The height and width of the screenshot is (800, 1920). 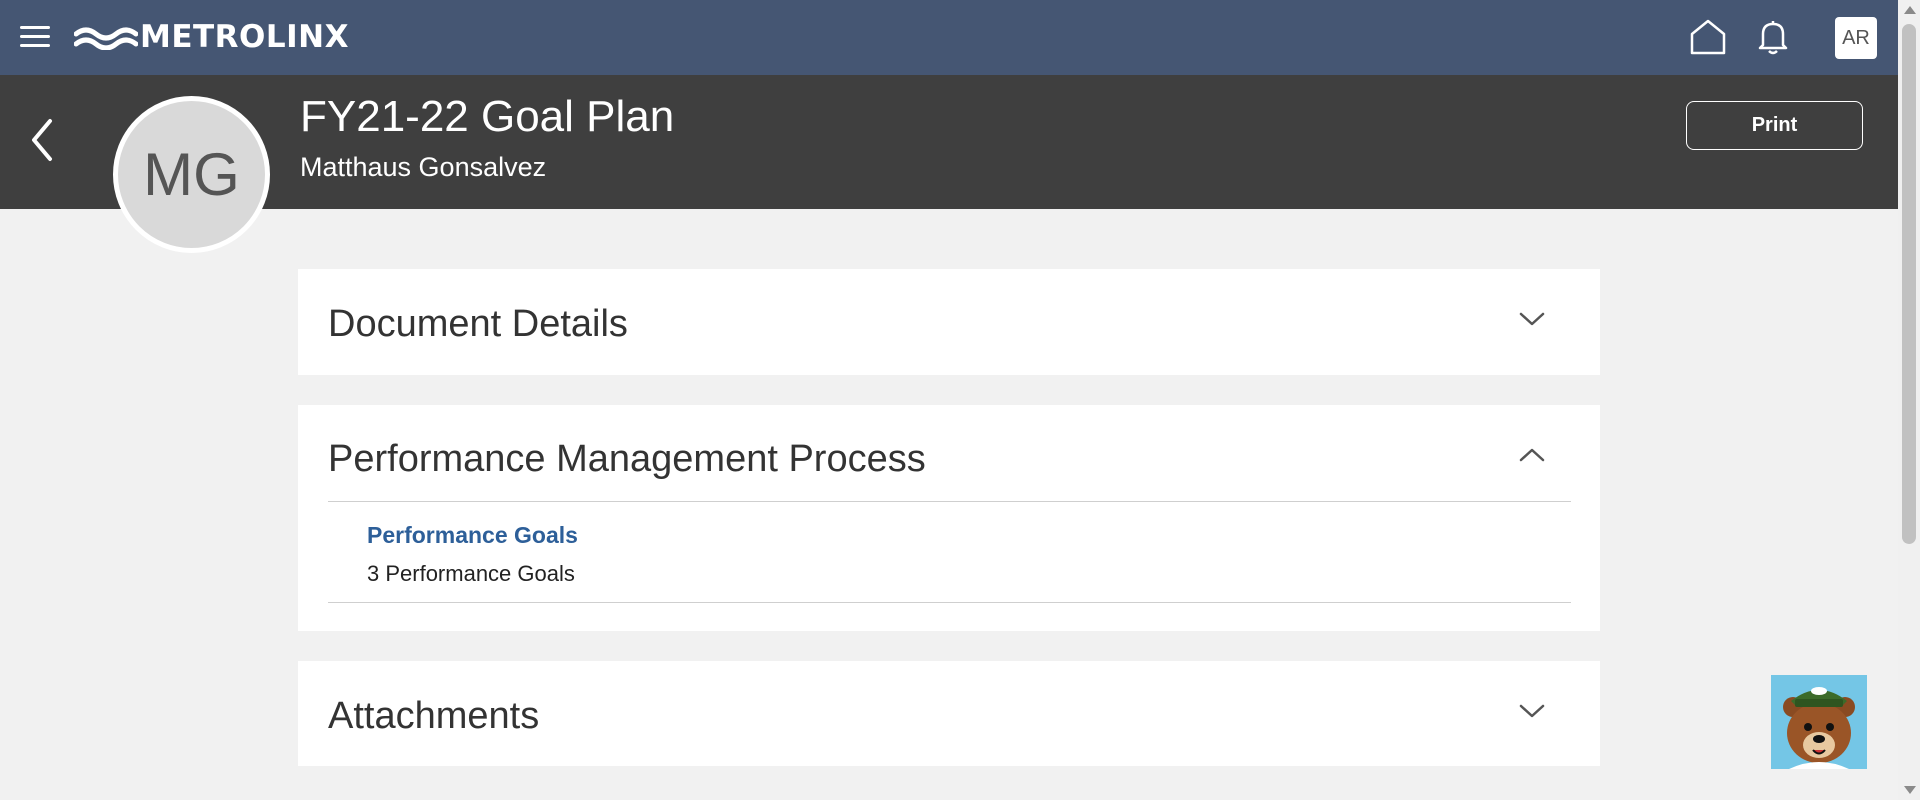 I want to click on metrolinx-logo: METROLINX, so click(x=212, y=37).